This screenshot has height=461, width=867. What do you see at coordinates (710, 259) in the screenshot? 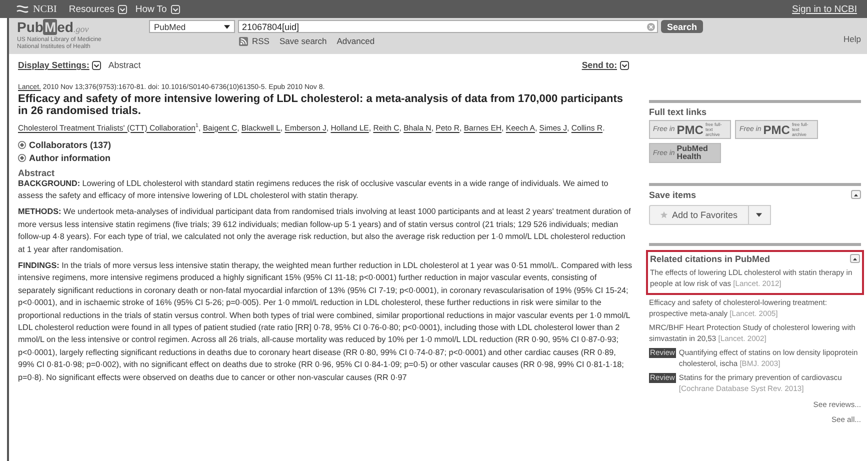
I see `section-heading: Related citations in PubMed` at bounding box center [710, 259].